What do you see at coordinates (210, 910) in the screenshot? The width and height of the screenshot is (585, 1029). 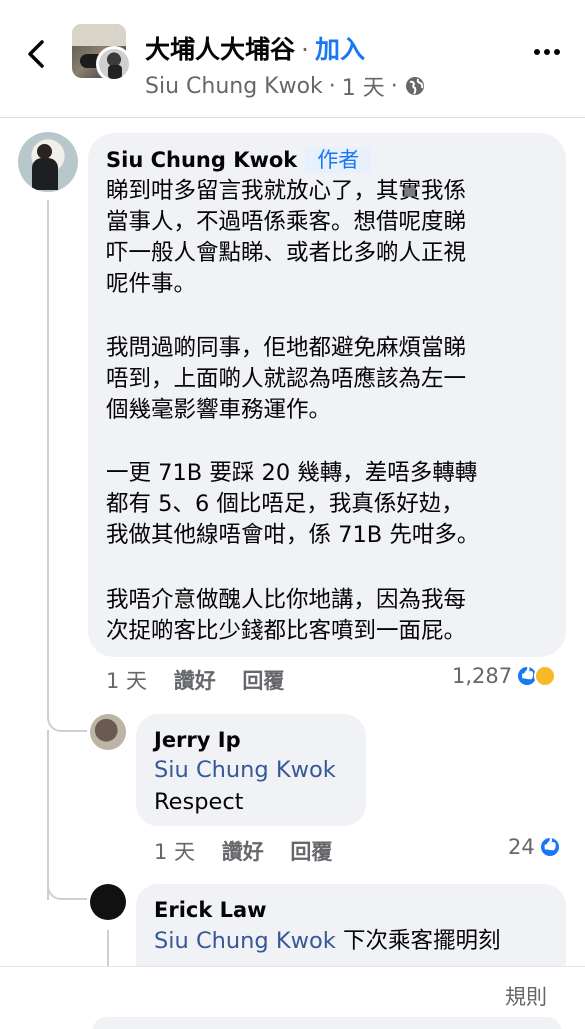 I see `comment-author: Erick Law` at bounding box center [210, 910].